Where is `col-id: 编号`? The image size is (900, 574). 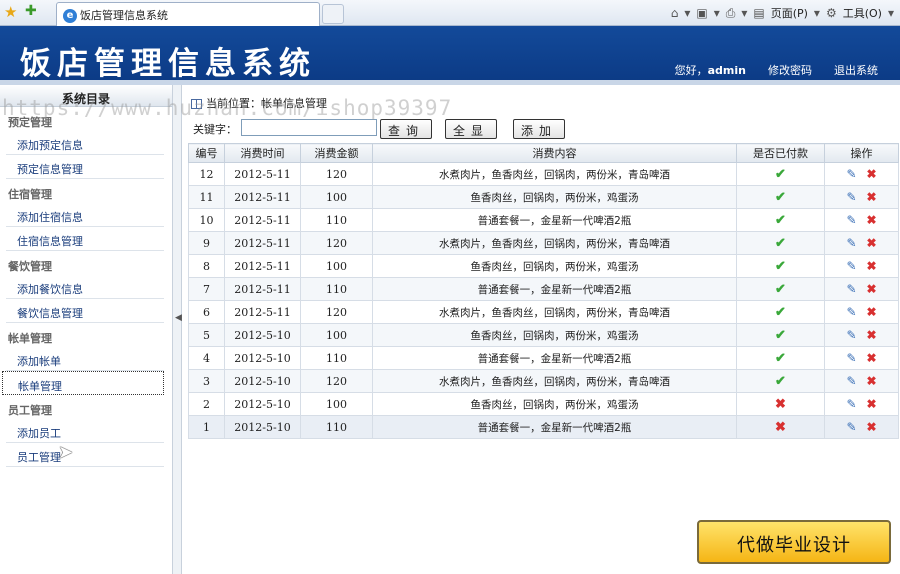 col-id: 编号 is located at coordinates (206, 153).